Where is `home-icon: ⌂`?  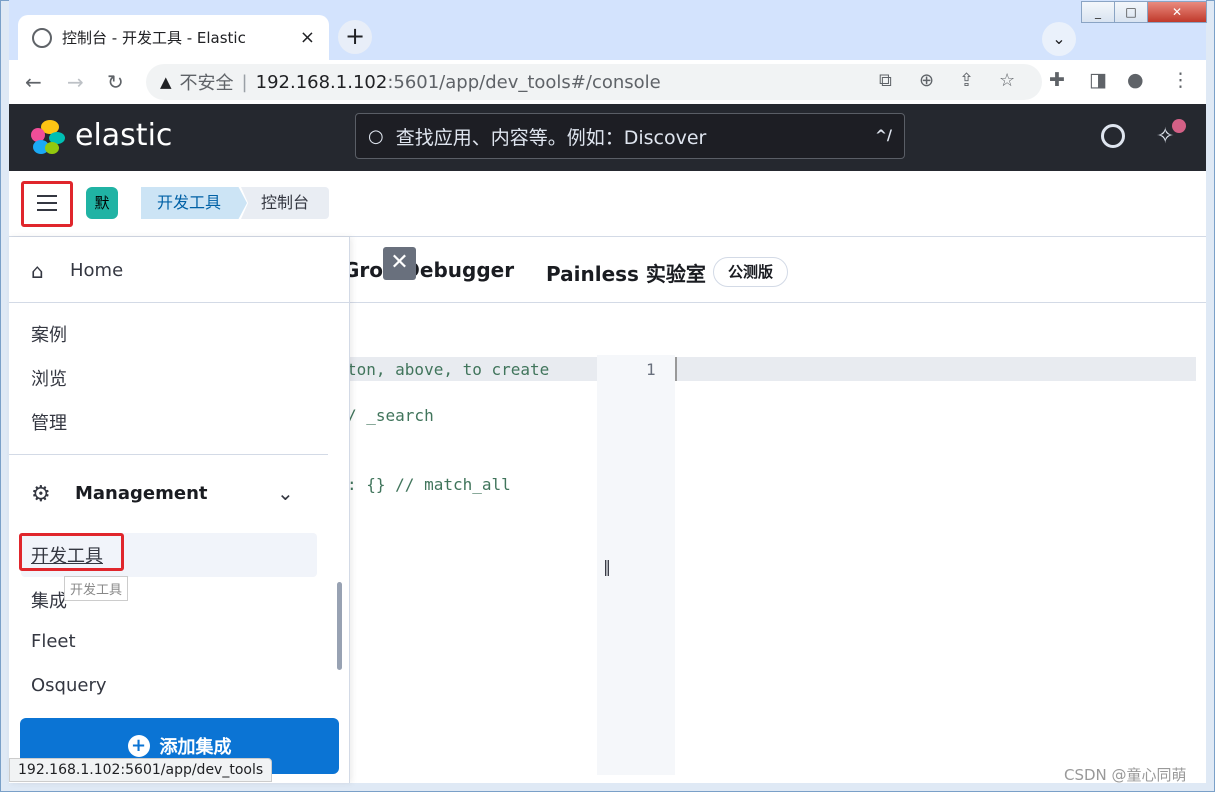
home-icon: ⌂ is located at coordinates (37, 271).